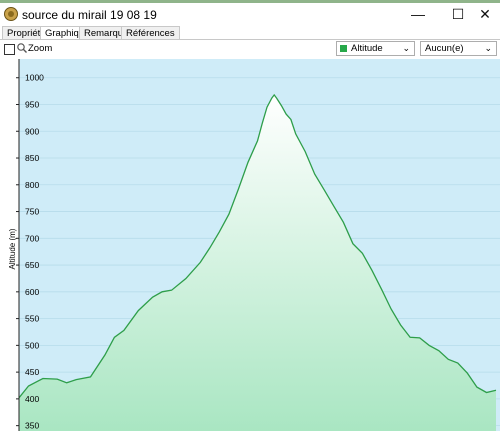  What do you see at coordinates (32, 185) in the screenshot?
I see `y-tick-label: 800` at bounding box center [32, 185].